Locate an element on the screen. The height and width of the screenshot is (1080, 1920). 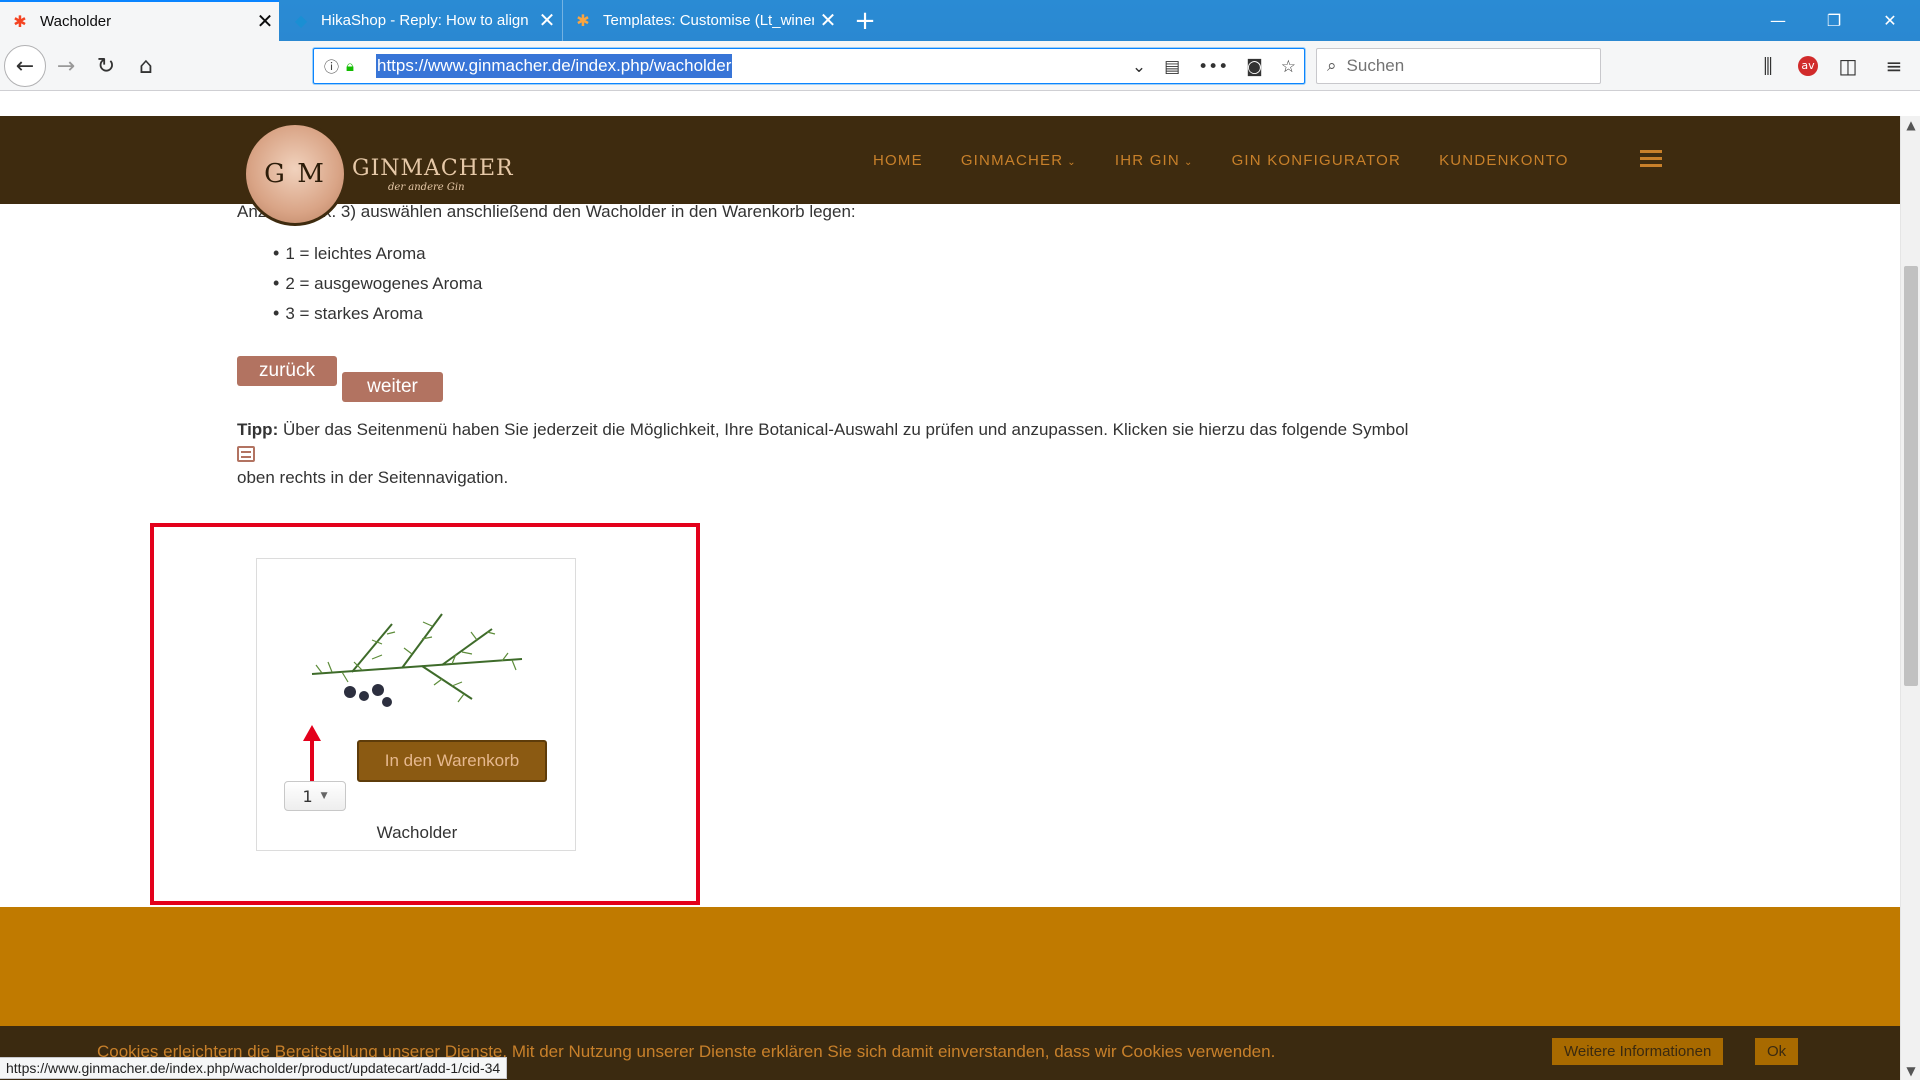
forward-button: → is located at coordinates (66, 66).